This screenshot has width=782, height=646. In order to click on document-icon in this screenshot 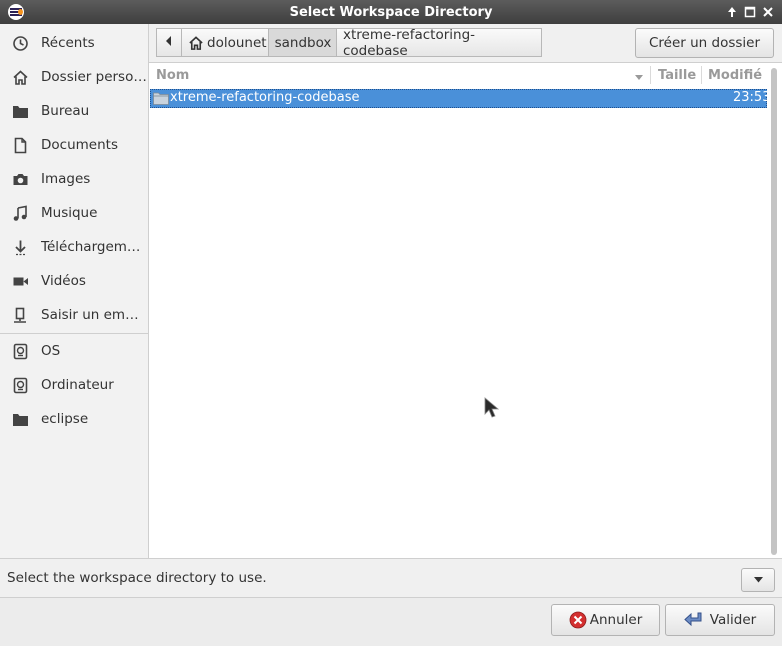, I will do `click(20, 145)`.